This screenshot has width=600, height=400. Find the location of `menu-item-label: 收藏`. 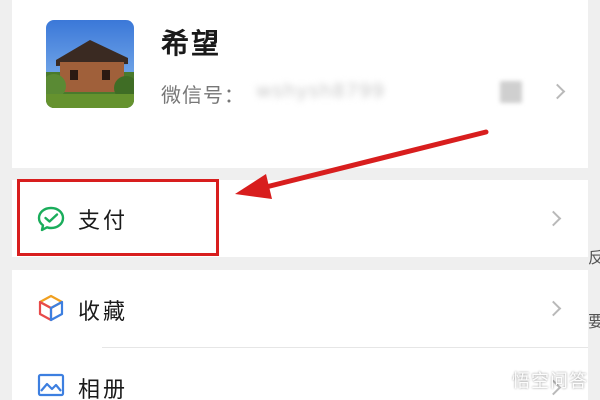

menu-item-label: 收藏 is located at coordinates (103, 312).